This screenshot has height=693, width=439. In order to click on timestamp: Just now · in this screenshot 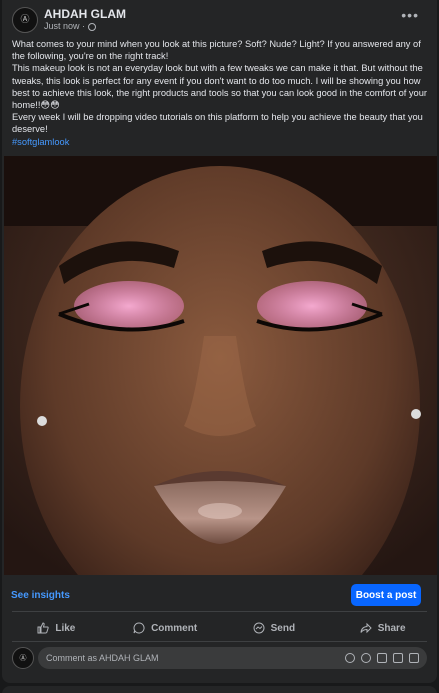, I will do `click(64, 26)`.